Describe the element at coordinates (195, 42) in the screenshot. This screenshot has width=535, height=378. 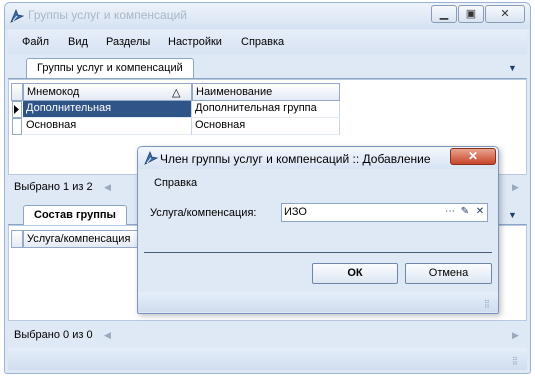
I see `menu-settings: Настройки` at that location.